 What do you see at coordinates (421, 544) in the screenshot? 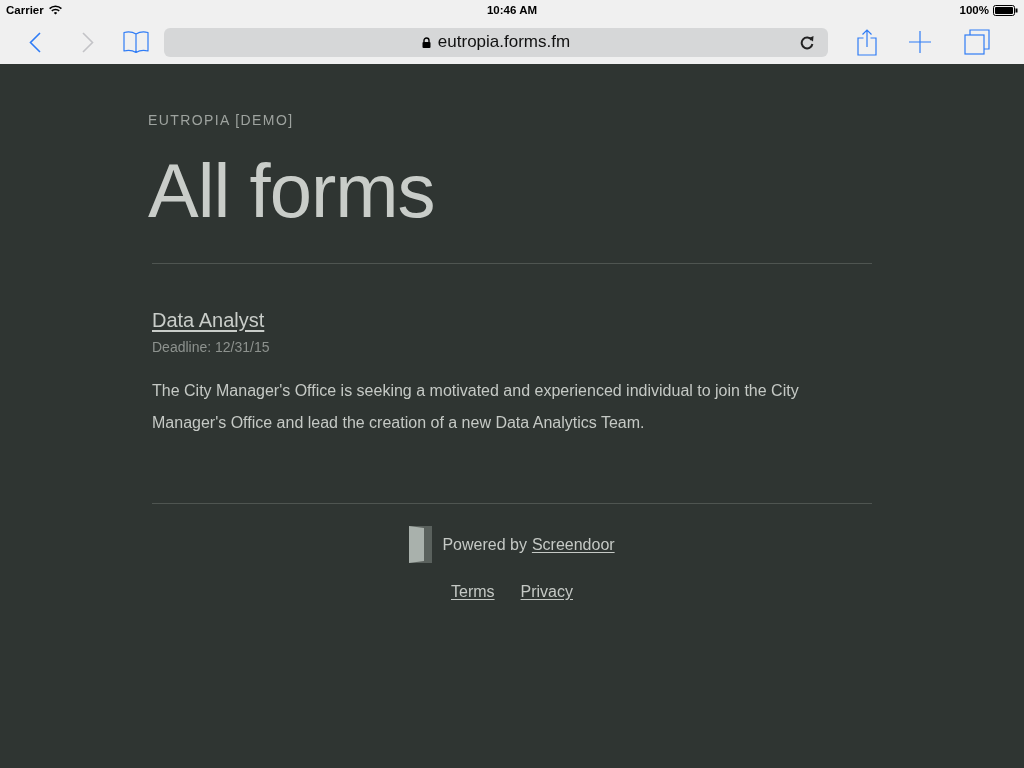
I see `door-icon` at bounding box center [421, 544].